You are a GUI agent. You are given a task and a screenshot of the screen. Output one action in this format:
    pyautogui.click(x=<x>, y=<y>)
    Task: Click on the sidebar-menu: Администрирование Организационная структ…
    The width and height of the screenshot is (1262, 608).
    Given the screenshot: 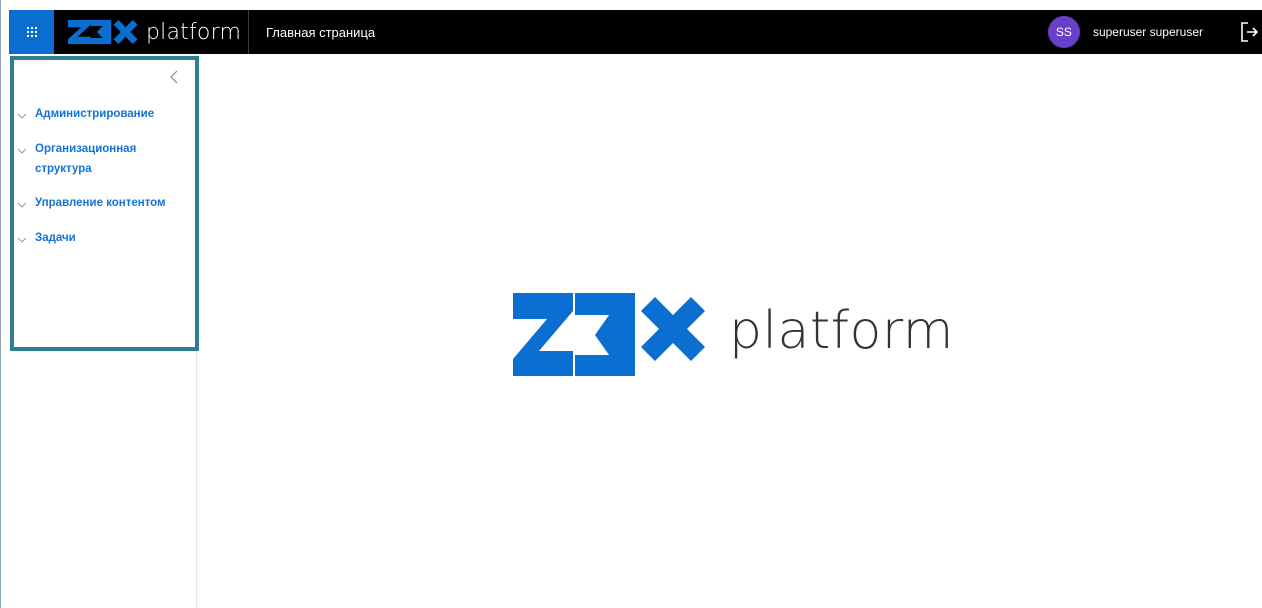 What is the action you would take?
    pyautogui.click(x=104, y=203)
    